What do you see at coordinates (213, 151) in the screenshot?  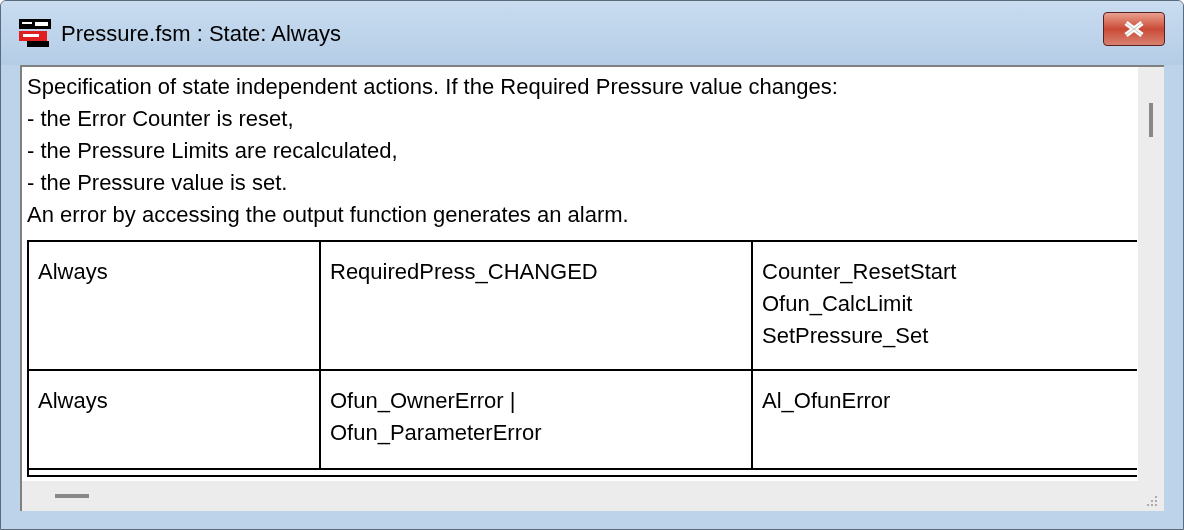 I see `description-line: - the Pressure Limits are recalculated,` at bounding box center [213, 151].